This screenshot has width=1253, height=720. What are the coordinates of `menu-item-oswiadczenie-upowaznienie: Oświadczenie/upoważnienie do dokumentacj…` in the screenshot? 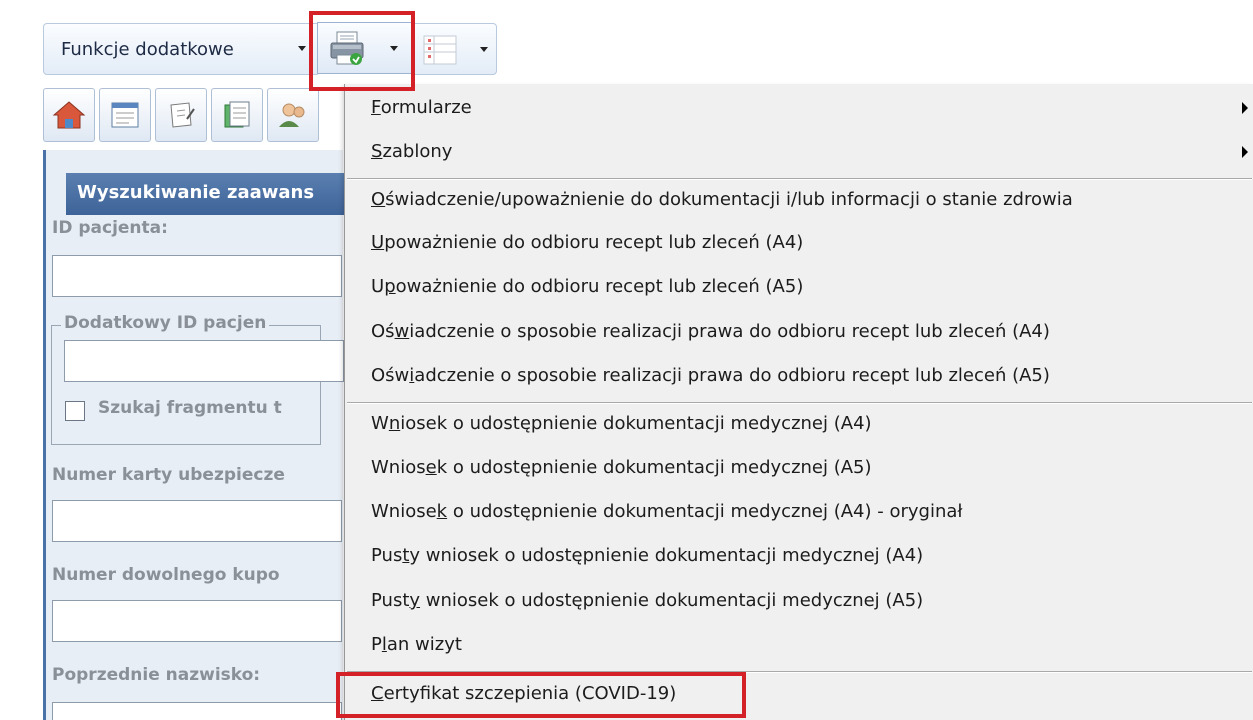 It's located at (799, 200).